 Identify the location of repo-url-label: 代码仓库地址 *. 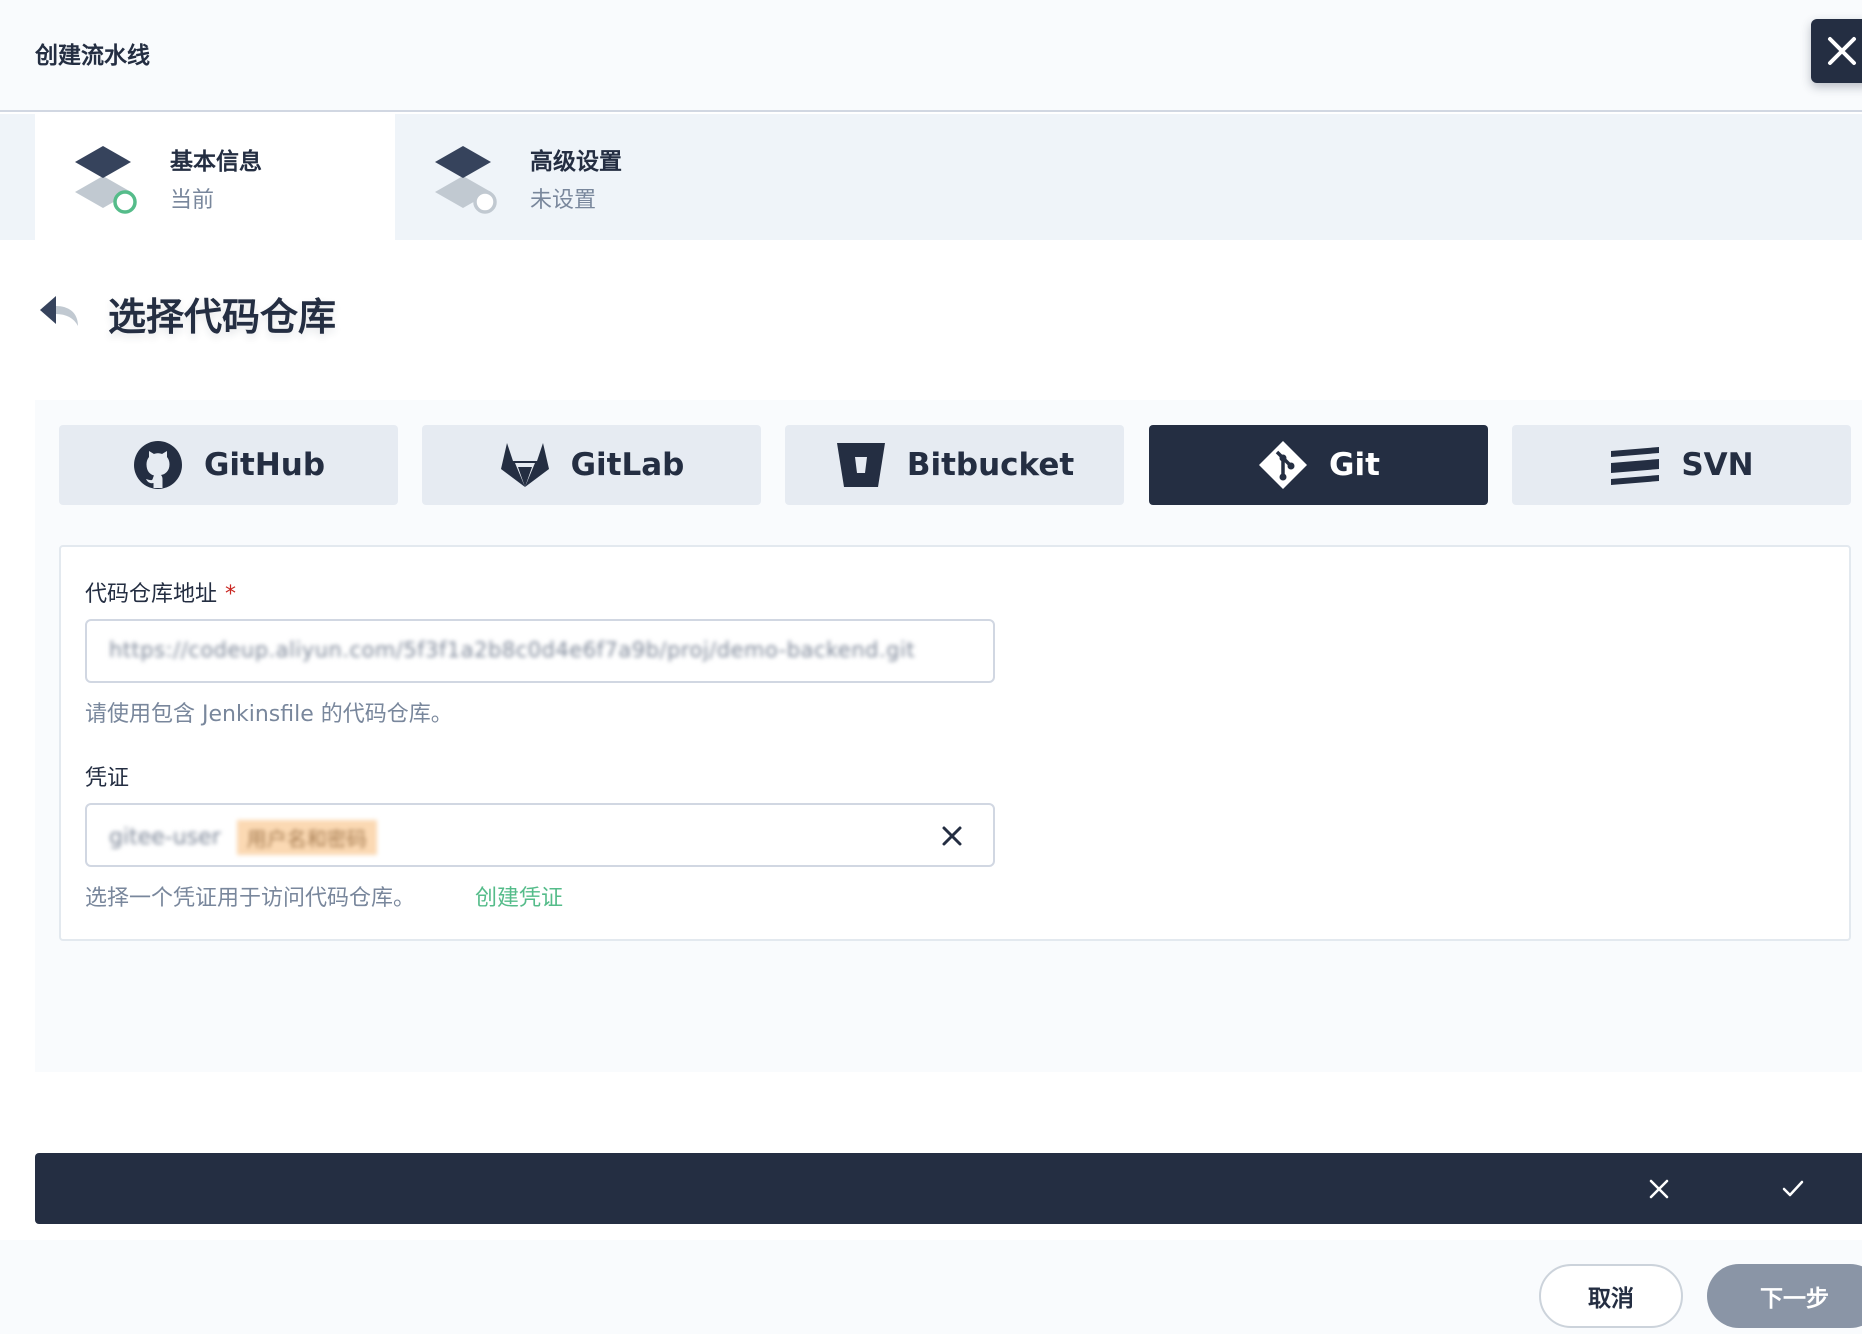
(161, 594).